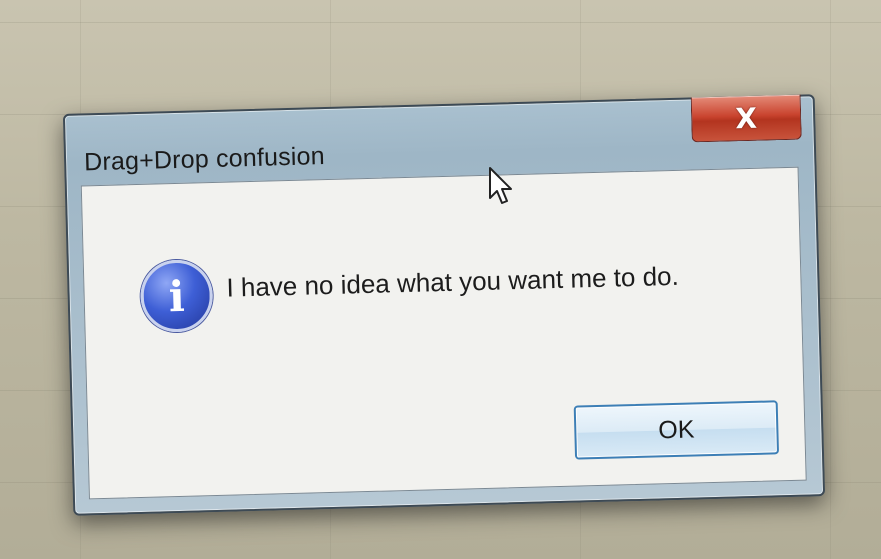 This screenshot has width=881, height=559. I want to click on ok-button: OK, so click(676, 430).